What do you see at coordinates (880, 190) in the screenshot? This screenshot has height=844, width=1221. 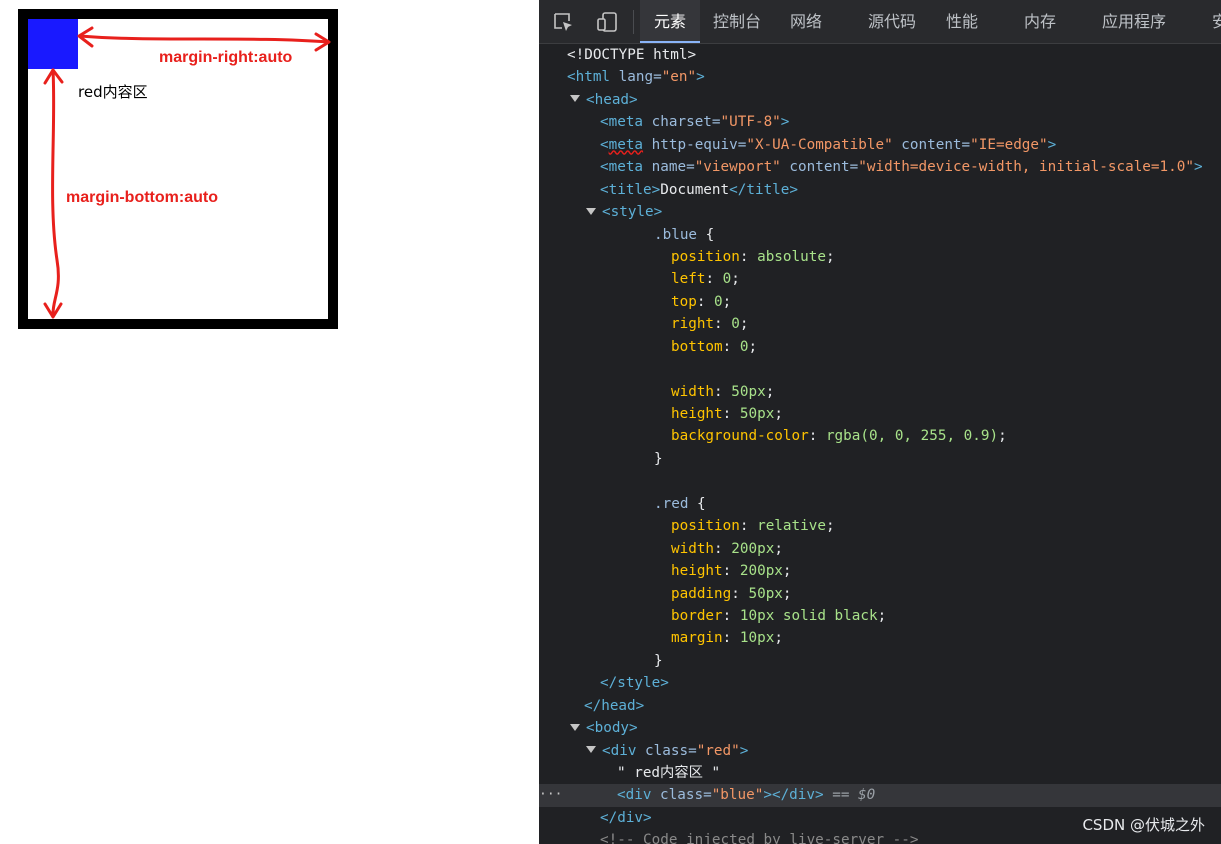 I see `dom-line-title: <title>Document</title>` at bounding box center [880, 190].